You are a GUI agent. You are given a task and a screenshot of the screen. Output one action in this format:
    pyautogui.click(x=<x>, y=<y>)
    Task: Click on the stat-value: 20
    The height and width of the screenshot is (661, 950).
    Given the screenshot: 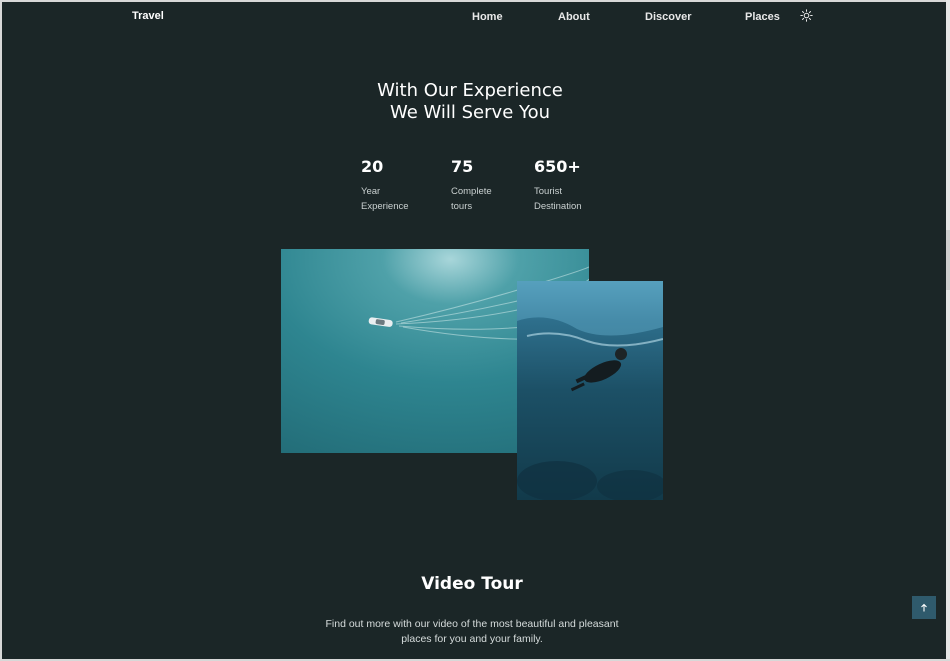 What is the action you would take?
    pyautogui.click(x=372, y=166)
    